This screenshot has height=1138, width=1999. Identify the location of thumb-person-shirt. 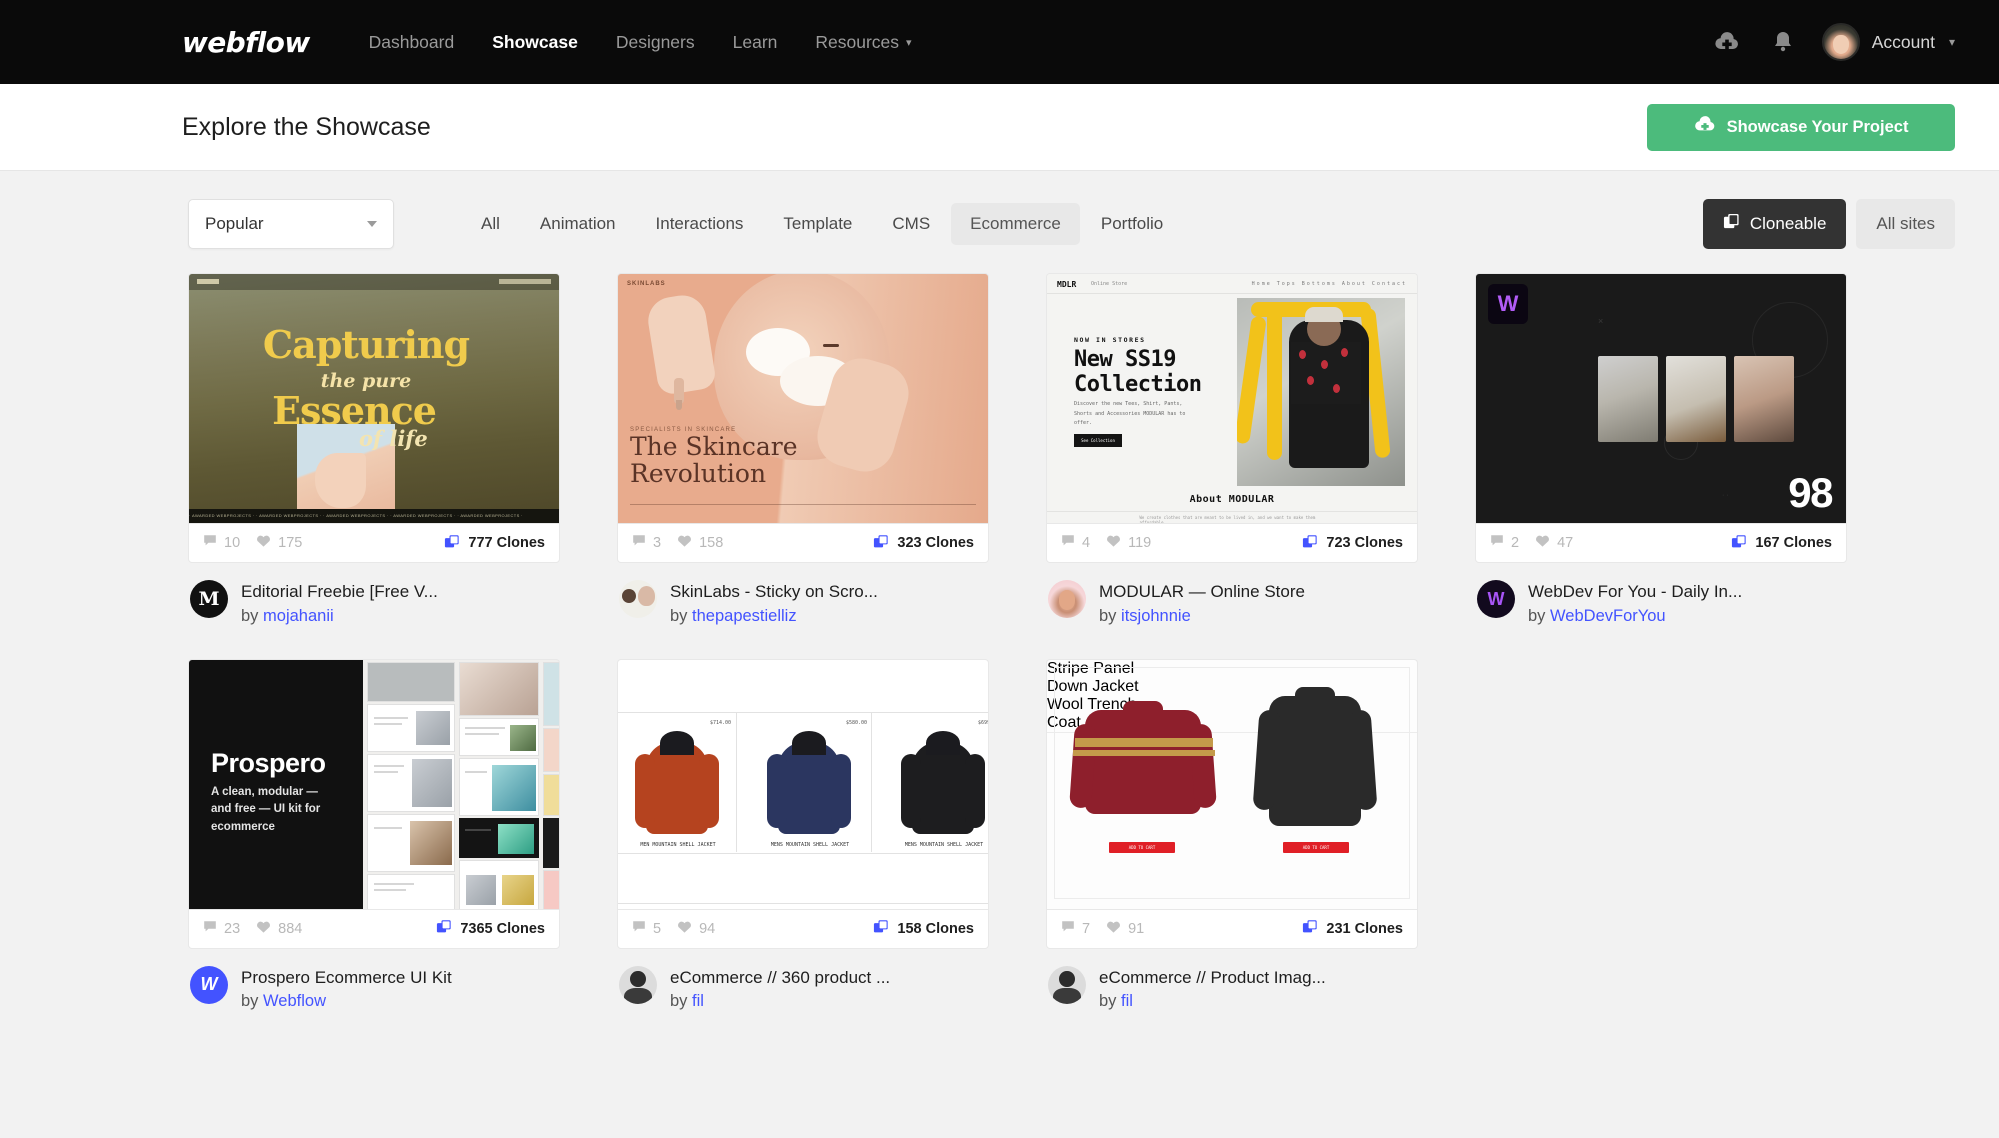
(1326, 373).